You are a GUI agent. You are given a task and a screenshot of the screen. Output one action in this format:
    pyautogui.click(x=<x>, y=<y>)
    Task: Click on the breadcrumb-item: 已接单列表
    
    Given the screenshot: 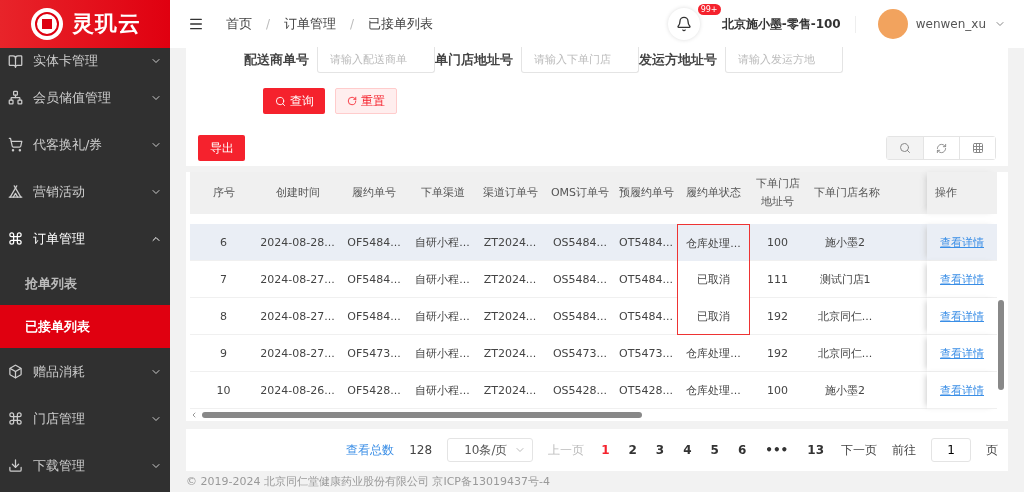 What is the action you would take?
    pyautogui.click(x=401, y=24)
    